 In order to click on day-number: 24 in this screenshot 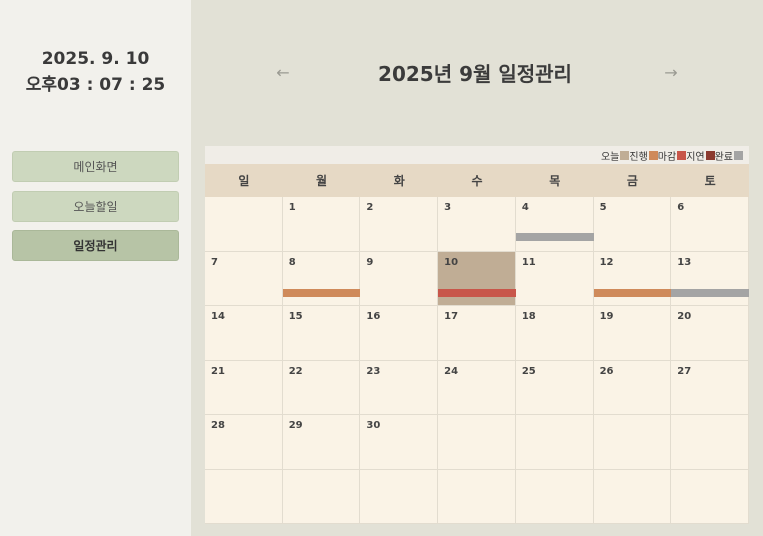, I will do `click(451, 371)`.